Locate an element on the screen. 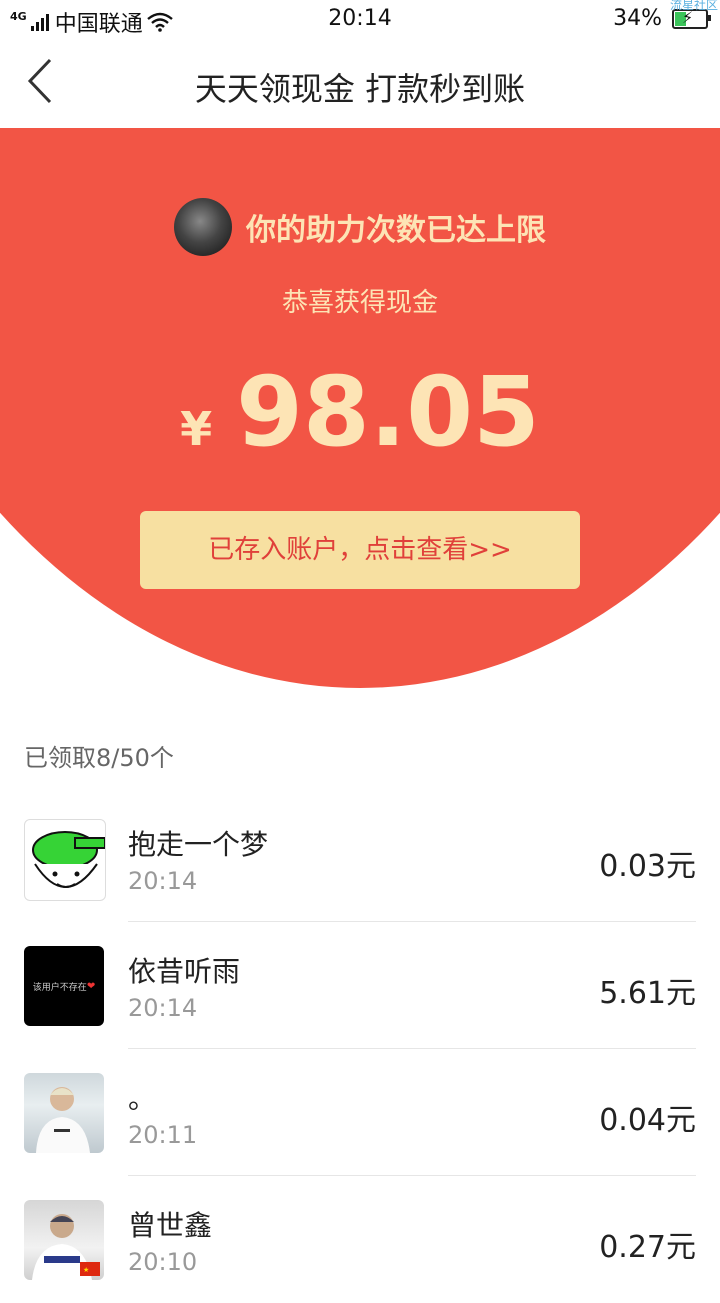 This screenshot has height=1303, width=720. list-item: 抱走一个梦 20:14 0.03元 is located at coordinates (360, 858).